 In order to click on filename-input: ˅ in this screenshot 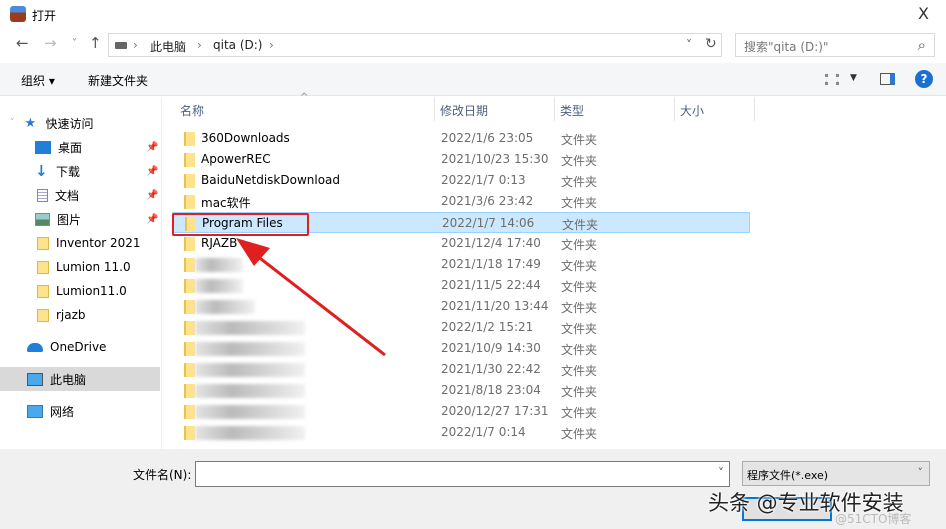, I will do `click(462, 474)`.